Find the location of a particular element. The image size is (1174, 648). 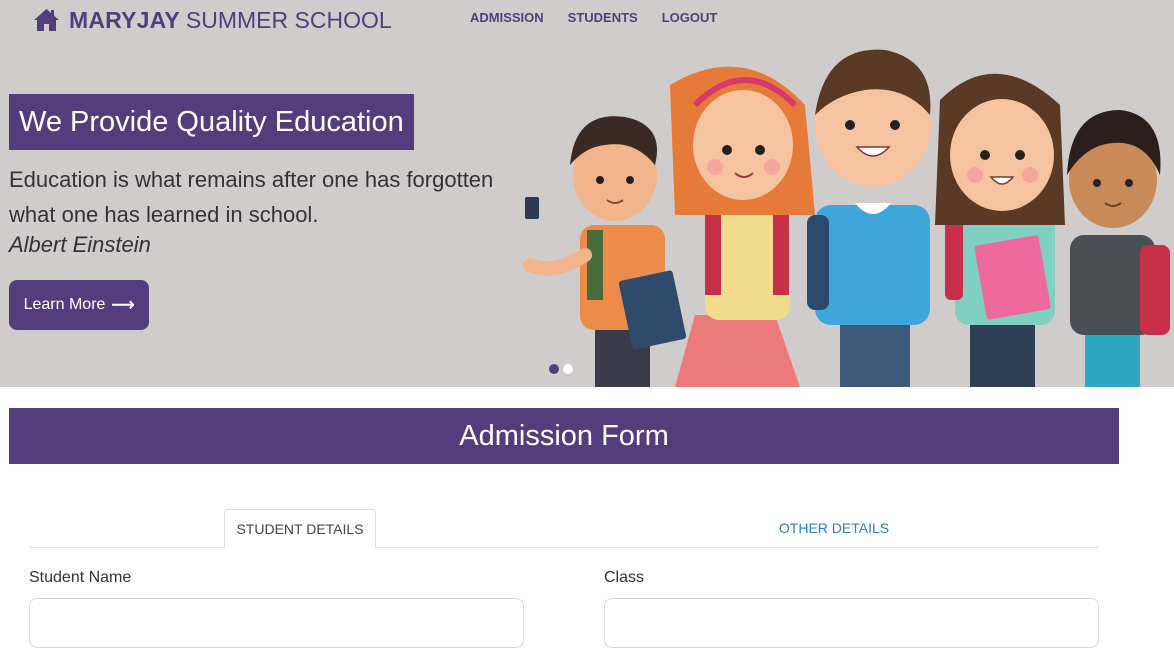

brand-logo: MARYJAY SUMMER SCHOOL is located at coordinates (212, 20).